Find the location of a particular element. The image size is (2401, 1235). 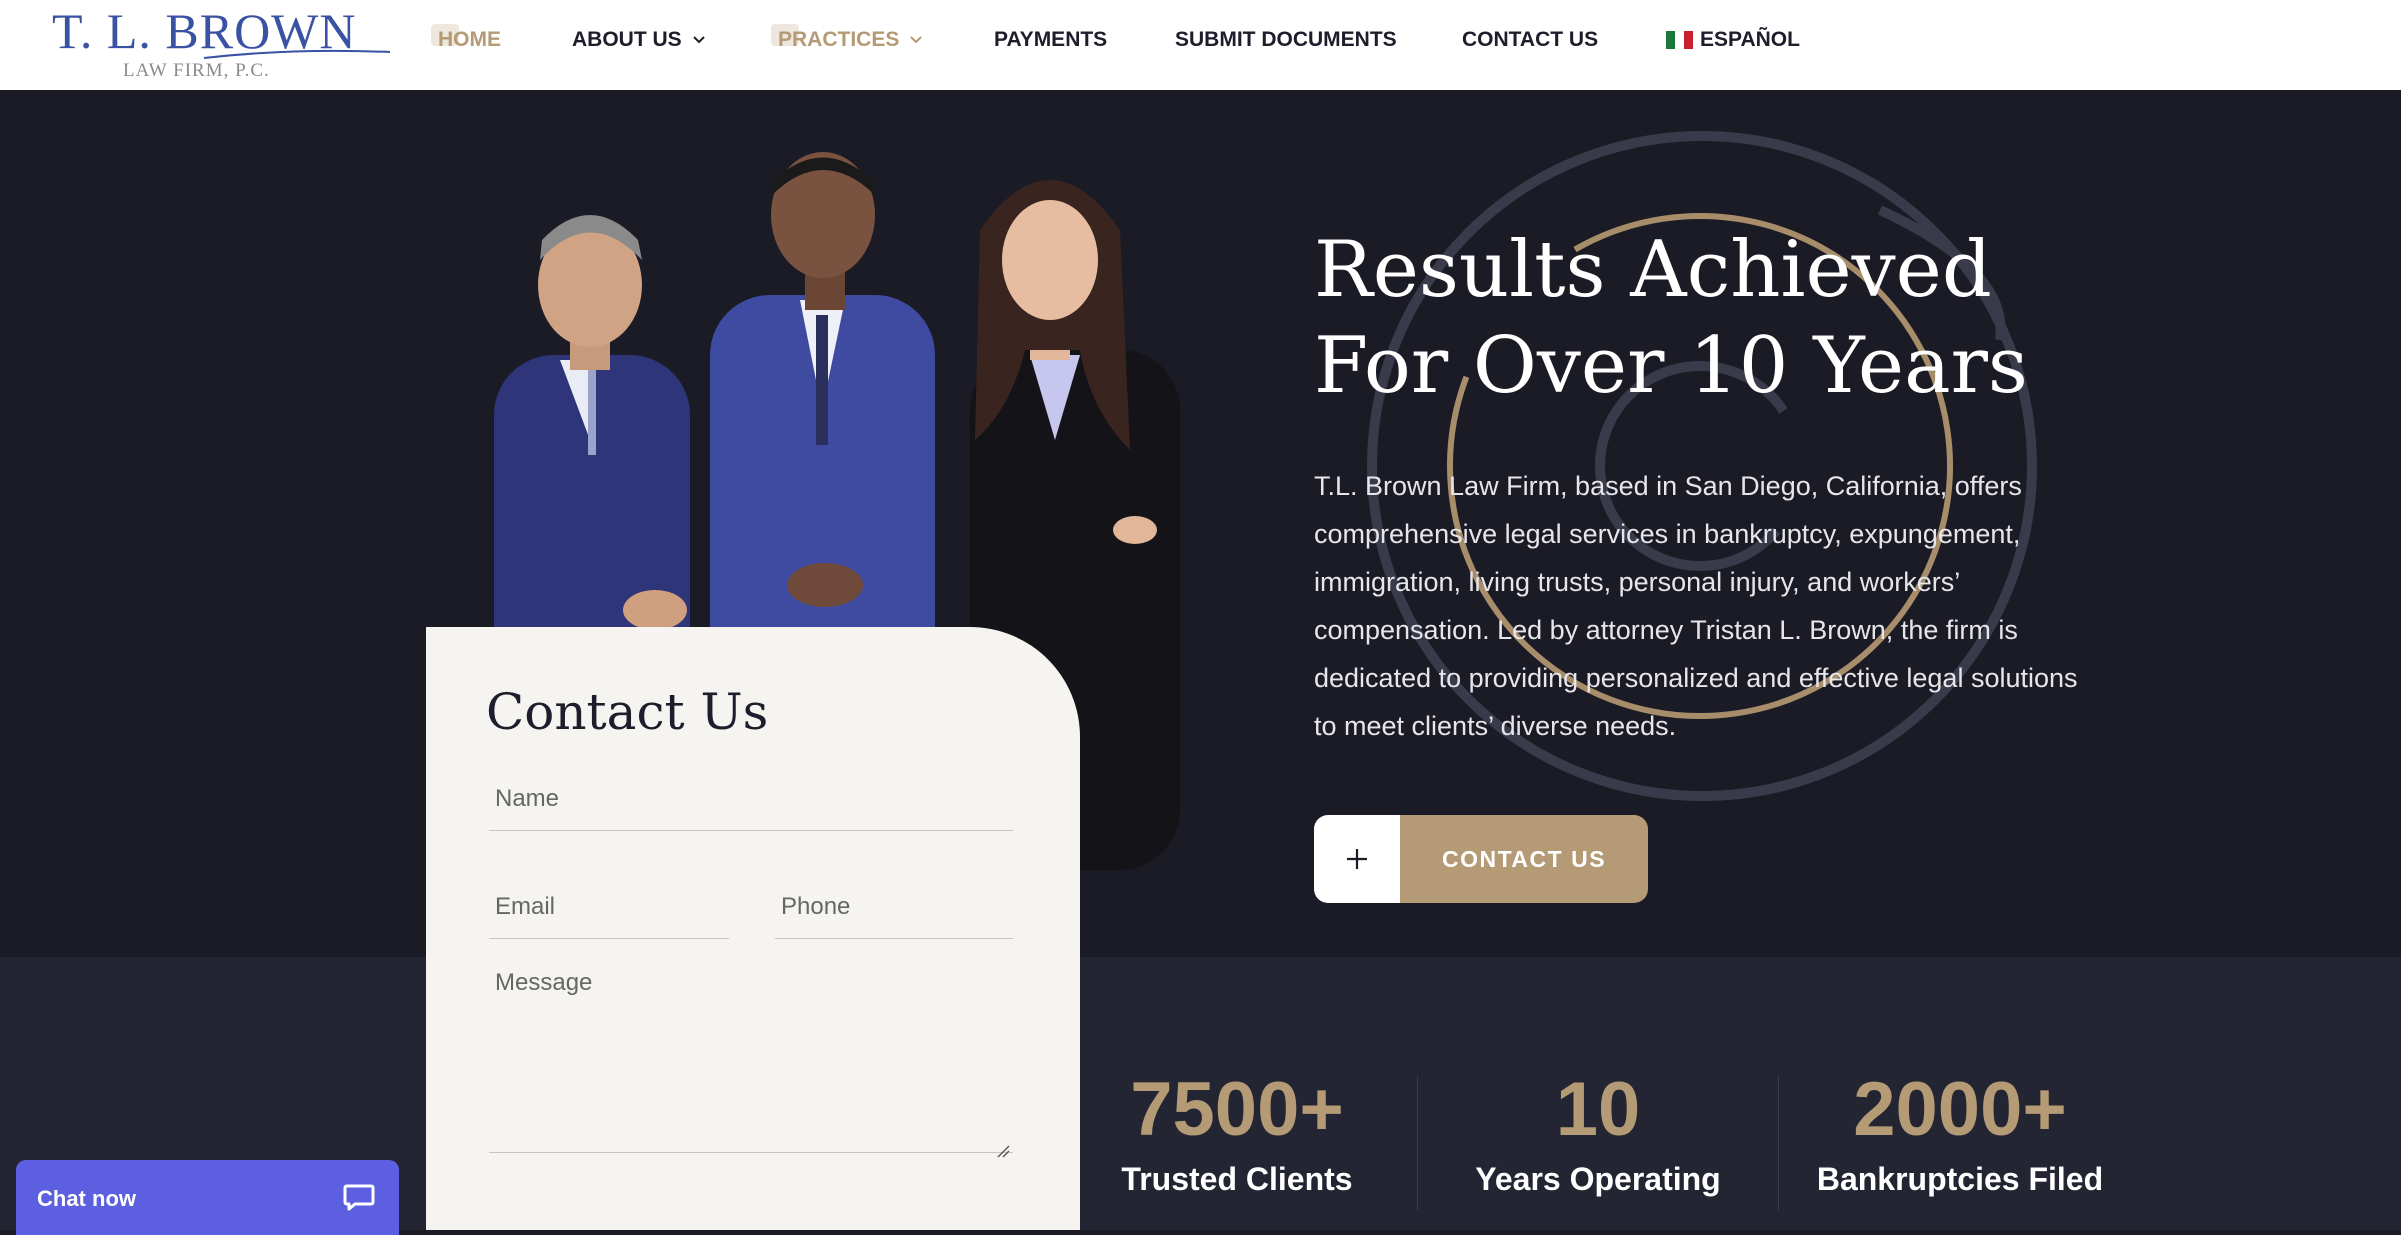

contact-form: Contact Us is located at coordinates (753, 928).